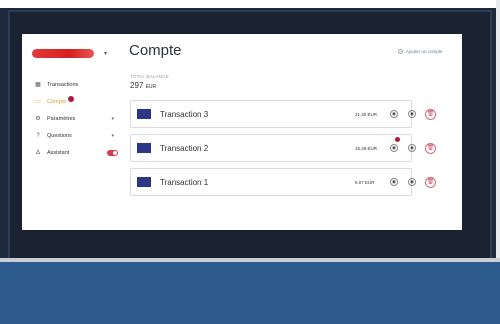 The height and width of the screenshot is (324, 500). Describe the element at coordinates (38, 102) in the screenshot. I see `wallet-icon: ▭` at that location.